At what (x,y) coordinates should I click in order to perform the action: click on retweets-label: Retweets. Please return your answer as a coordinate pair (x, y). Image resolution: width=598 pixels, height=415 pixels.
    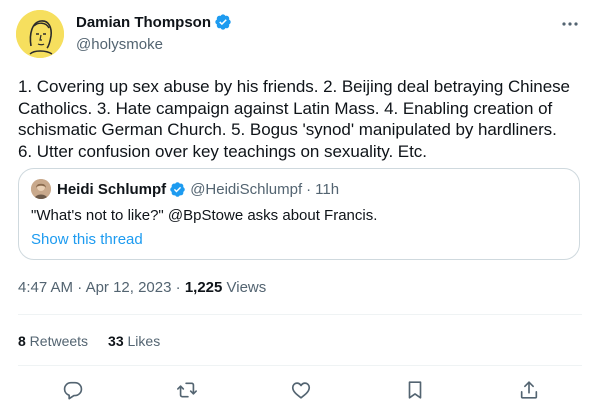
    Looking at the image, I should click on (57, 341).